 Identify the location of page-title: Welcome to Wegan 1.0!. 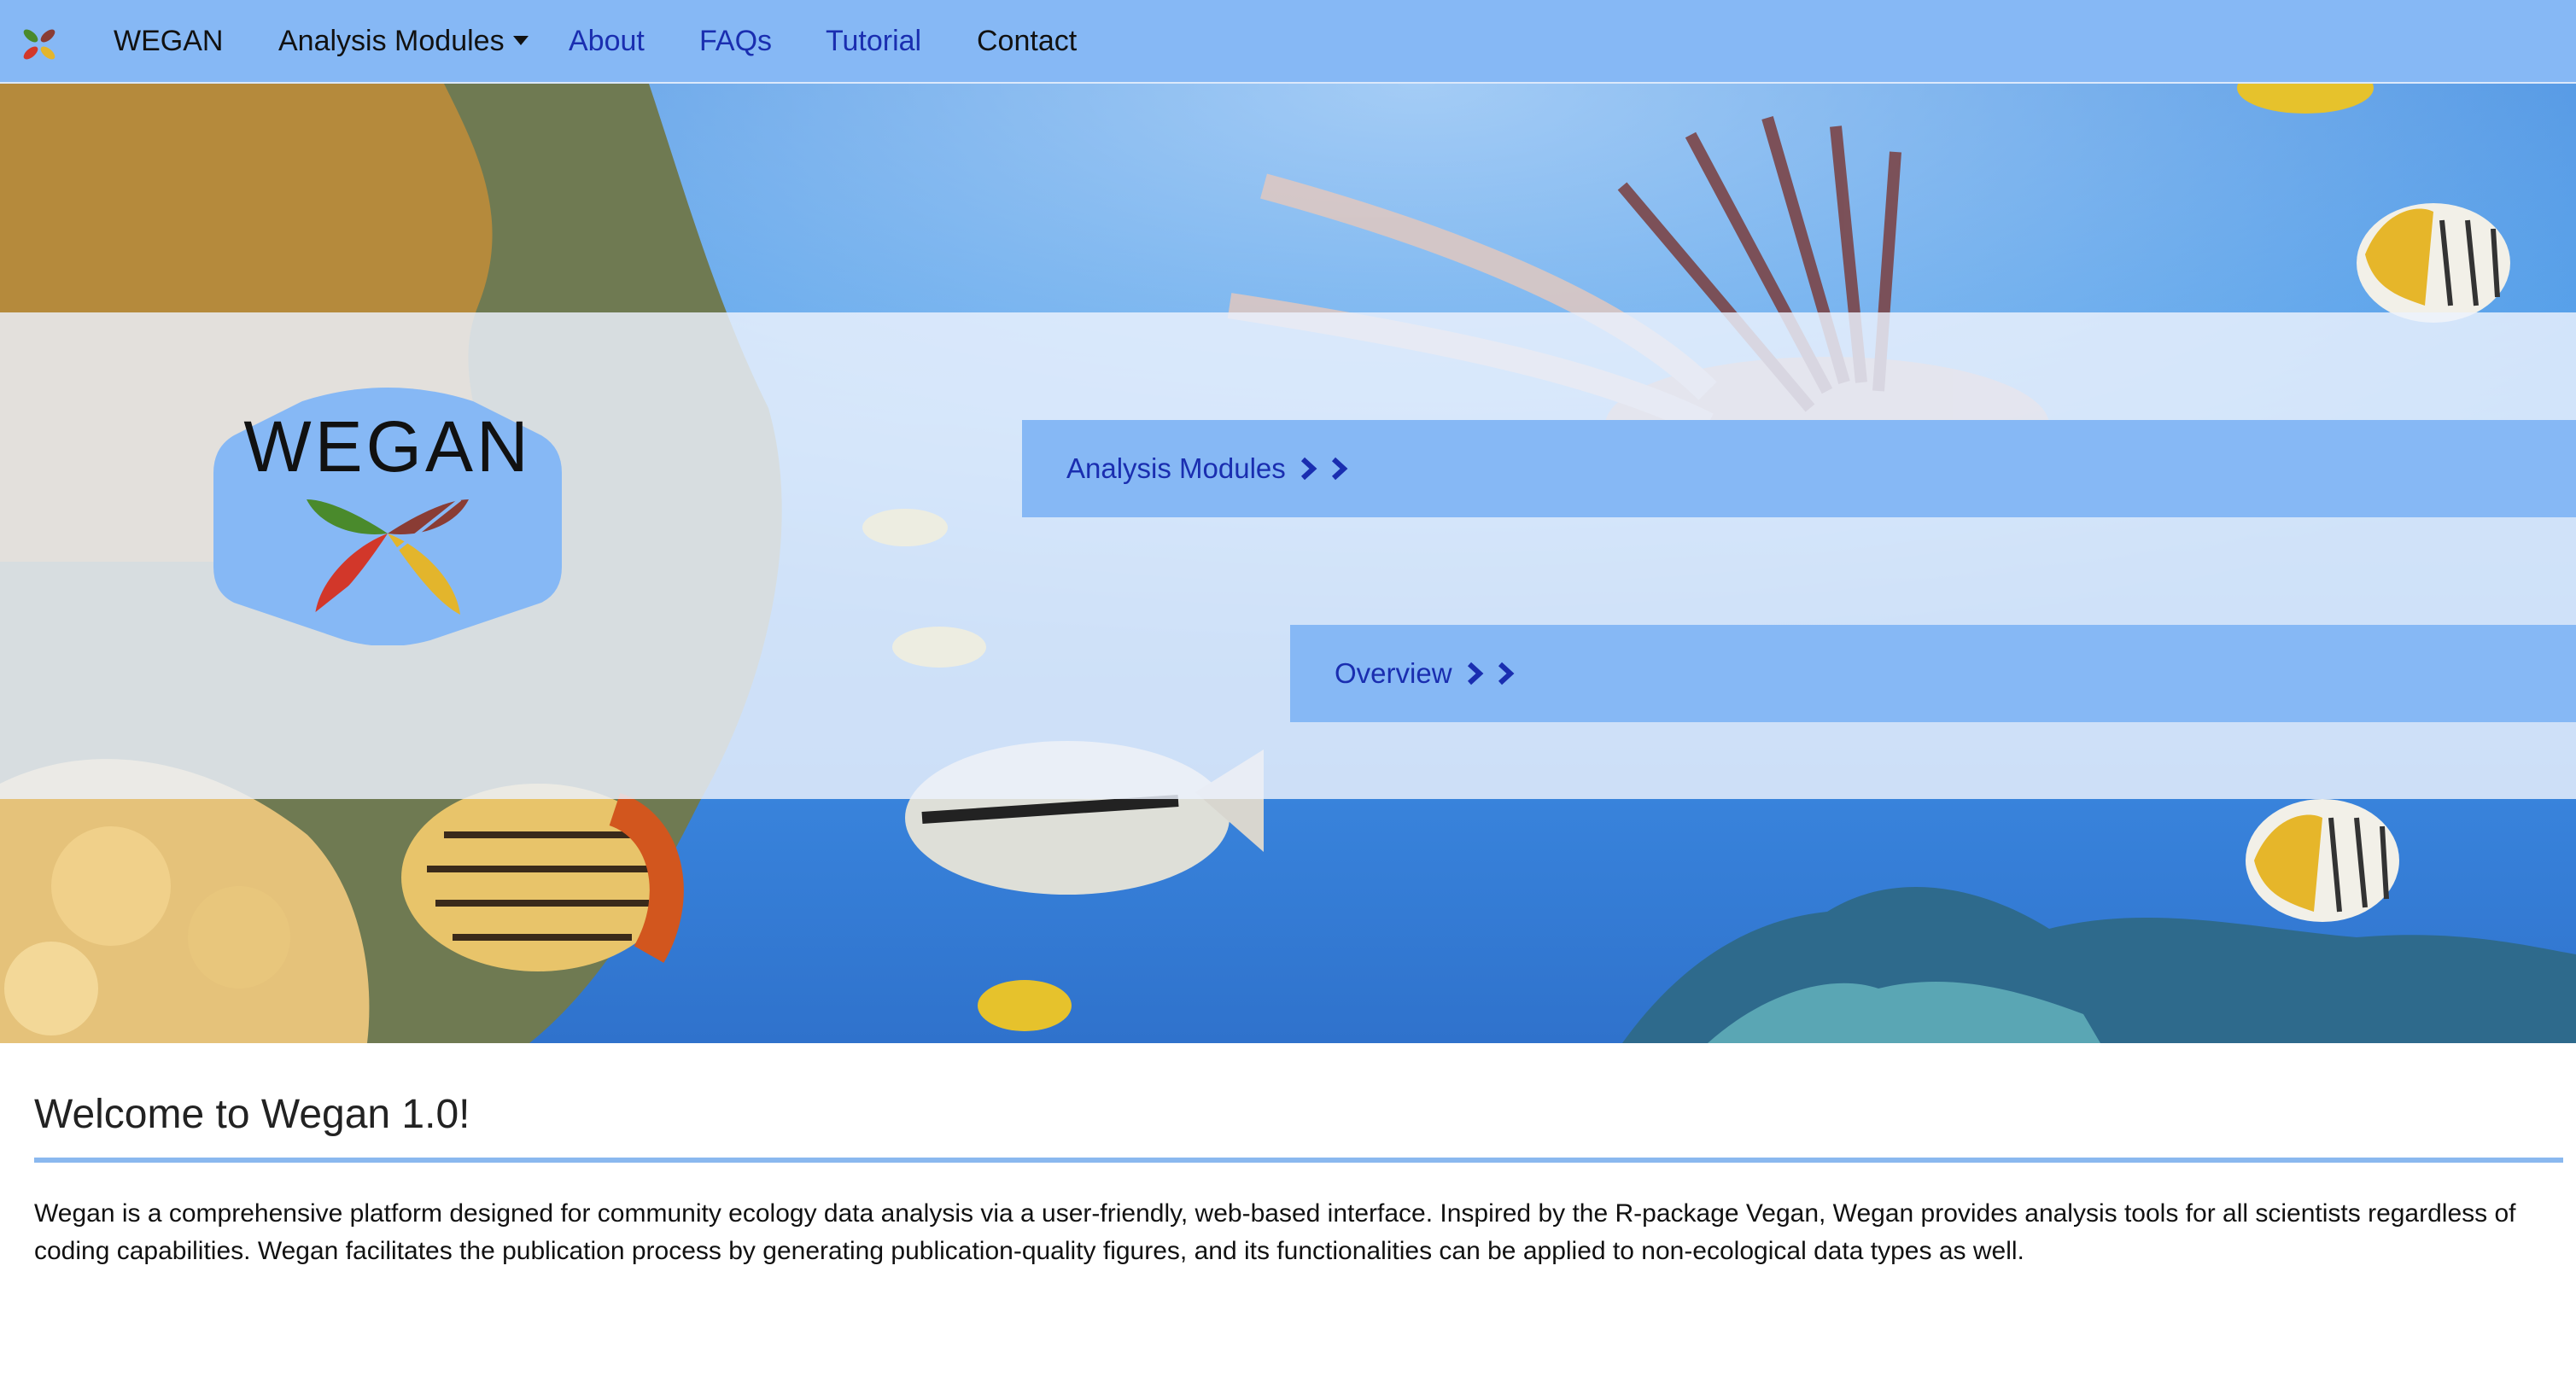
(252, 1114).